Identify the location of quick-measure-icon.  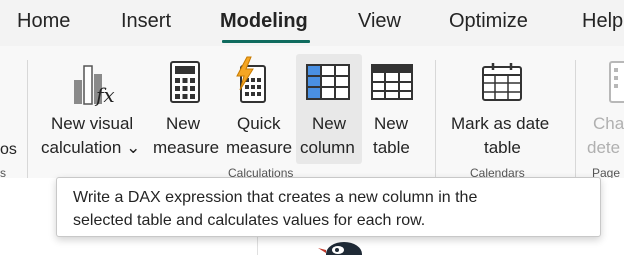
(251, 79).